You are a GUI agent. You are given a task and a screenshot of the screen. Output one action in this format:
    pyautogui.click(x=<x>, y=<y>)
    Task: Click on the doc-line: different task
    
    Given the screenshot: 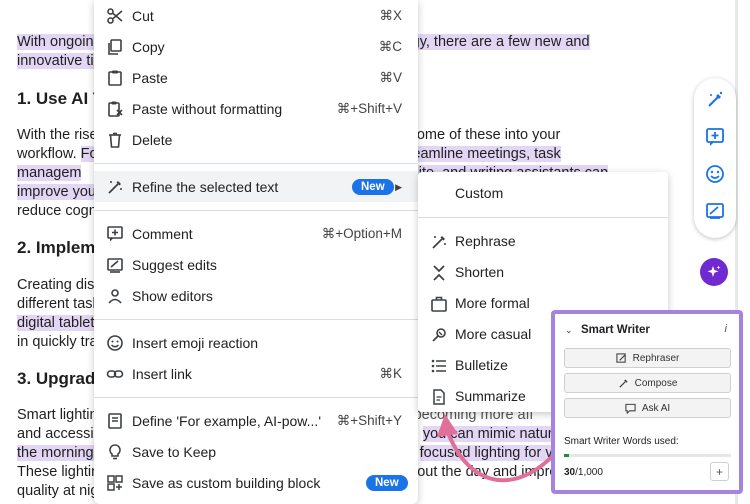 What is the action you would take?
    pyautogui.click(x=58, y=304)
    